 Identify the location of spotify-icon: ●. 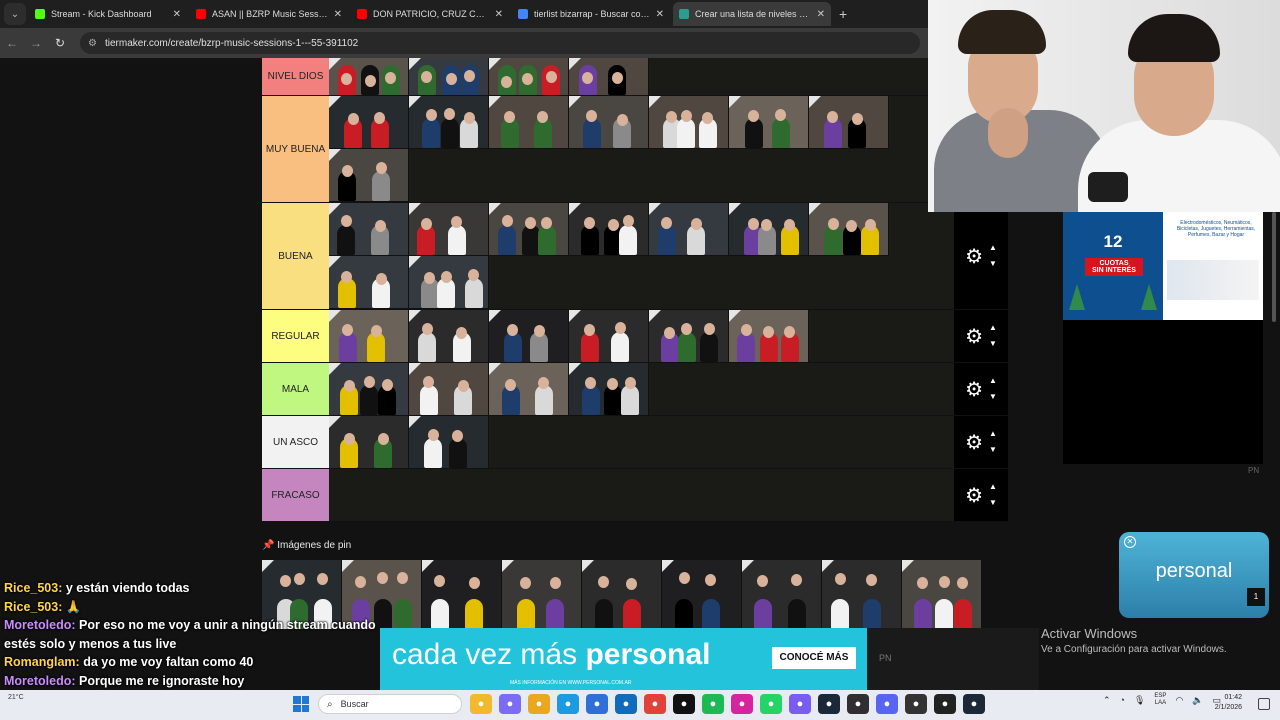
(713, 704).